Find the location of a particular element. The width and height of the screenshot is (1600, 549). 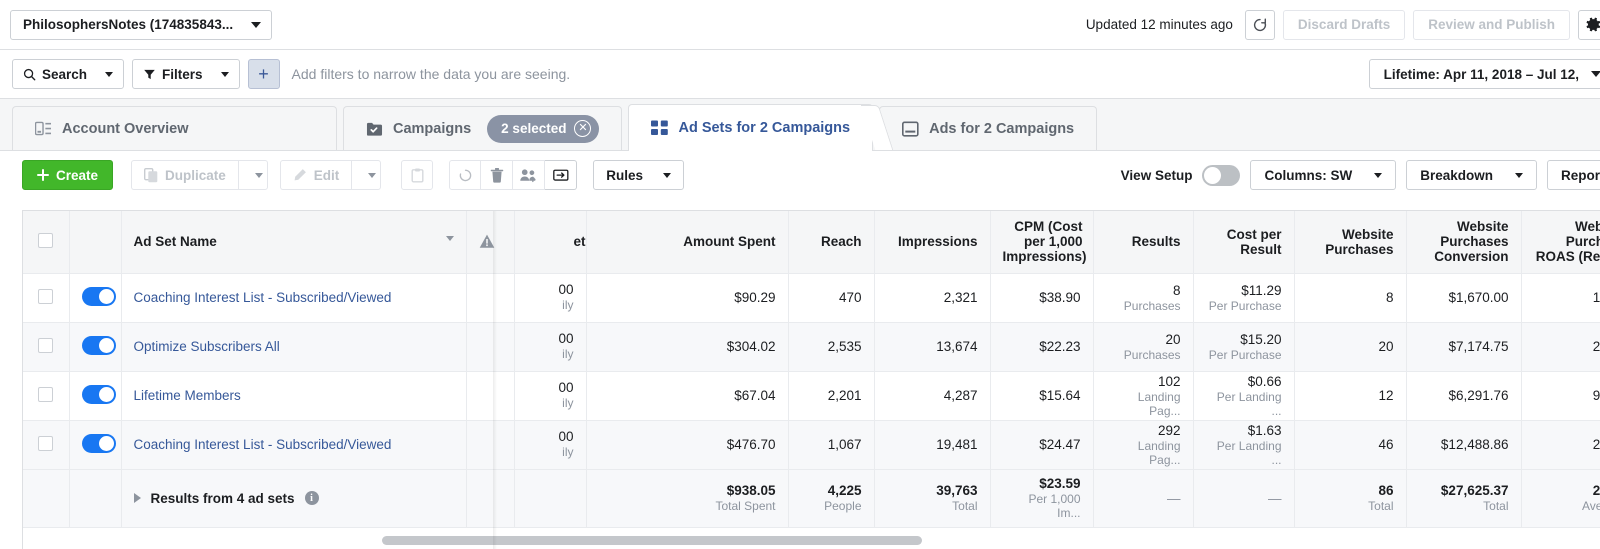

col-header-reach: Reach is located at coordinates (831, 242).